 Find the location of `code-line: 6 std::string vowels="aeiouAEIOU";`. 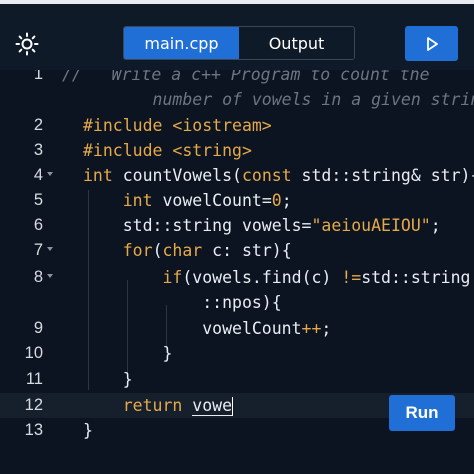

code-line: 6 std::string vowels="aeiouAEIOU"; is located at coordinates (237, 225).